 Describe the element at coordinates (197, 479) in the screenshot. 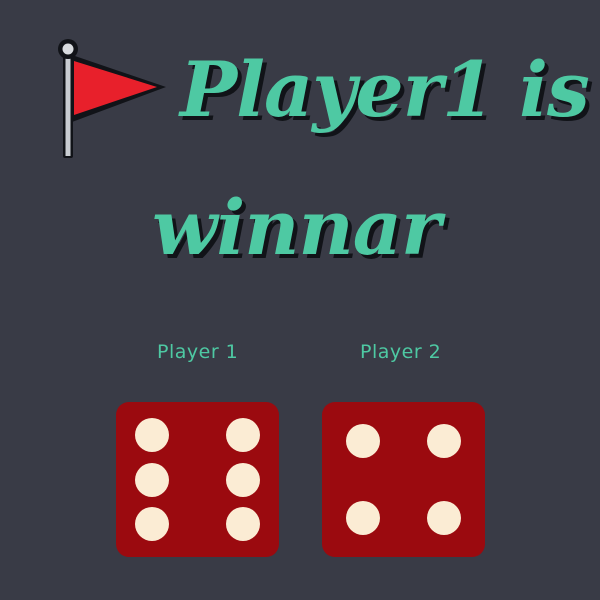

I see `player-1-die` at that location.